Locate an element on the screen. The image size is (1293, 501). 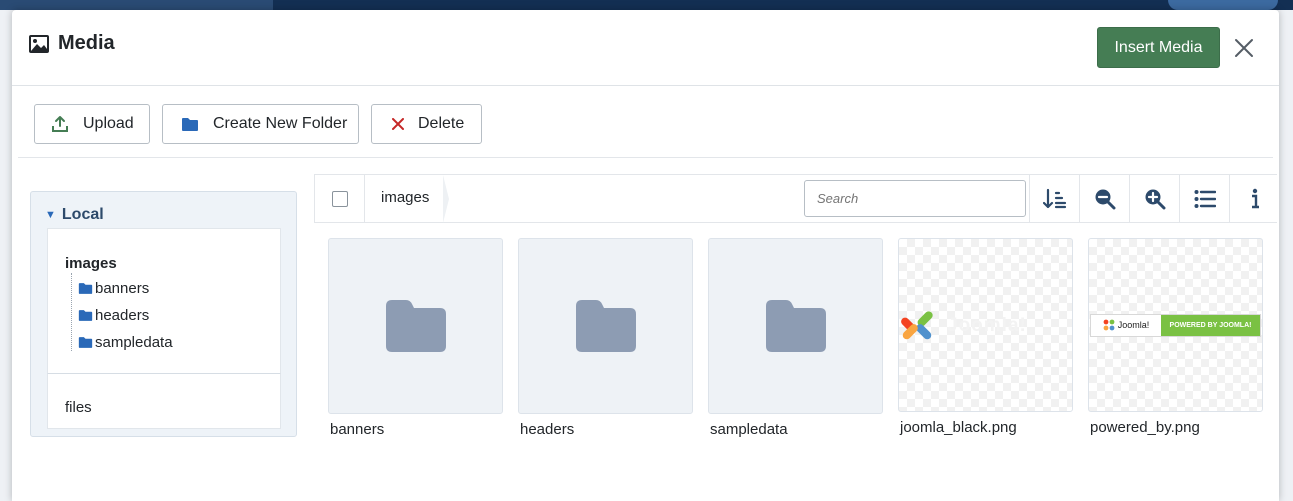
image-thumbnail: Joomla! is located at coordinates (985, 325).